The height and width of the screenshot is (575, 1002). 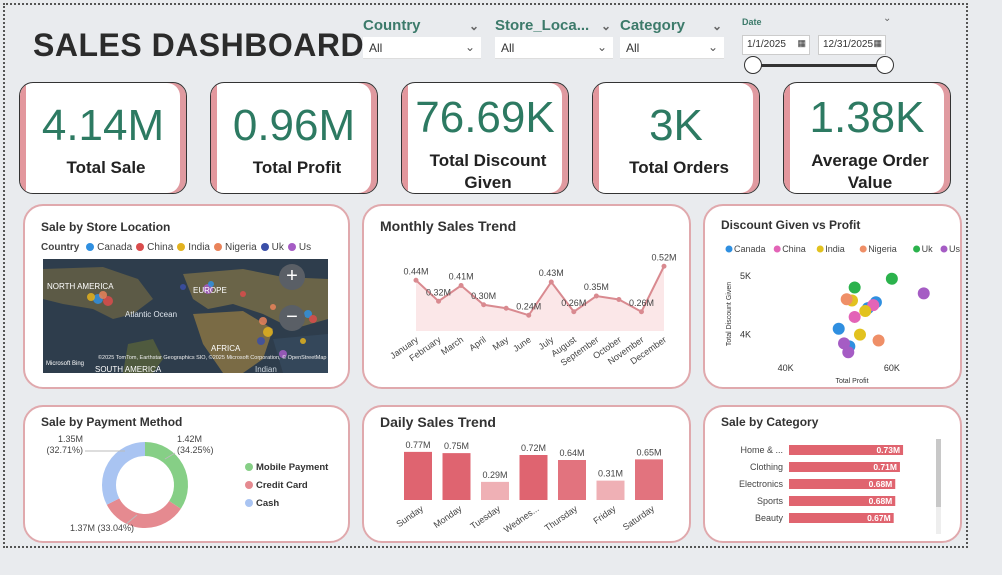 I want to click on x-axis-title: Total Profit, so click(x=851, y=381).